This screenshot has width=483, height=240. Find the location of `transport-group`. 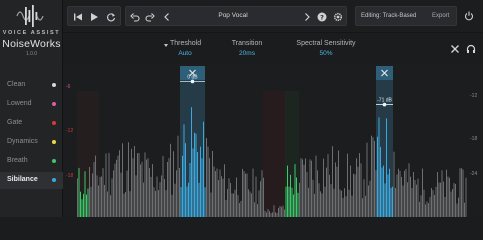

transport-group is located at coordinates (94, 16).